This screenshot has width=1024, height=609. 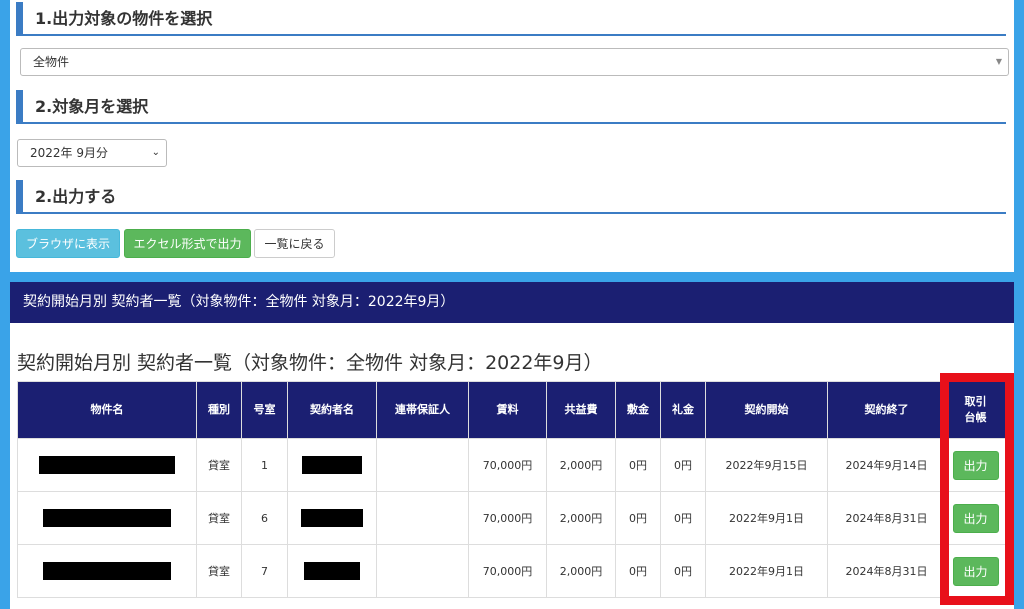 I want to click on export-excel-button: エクセル形式で出力, so click(x=187, y=243).